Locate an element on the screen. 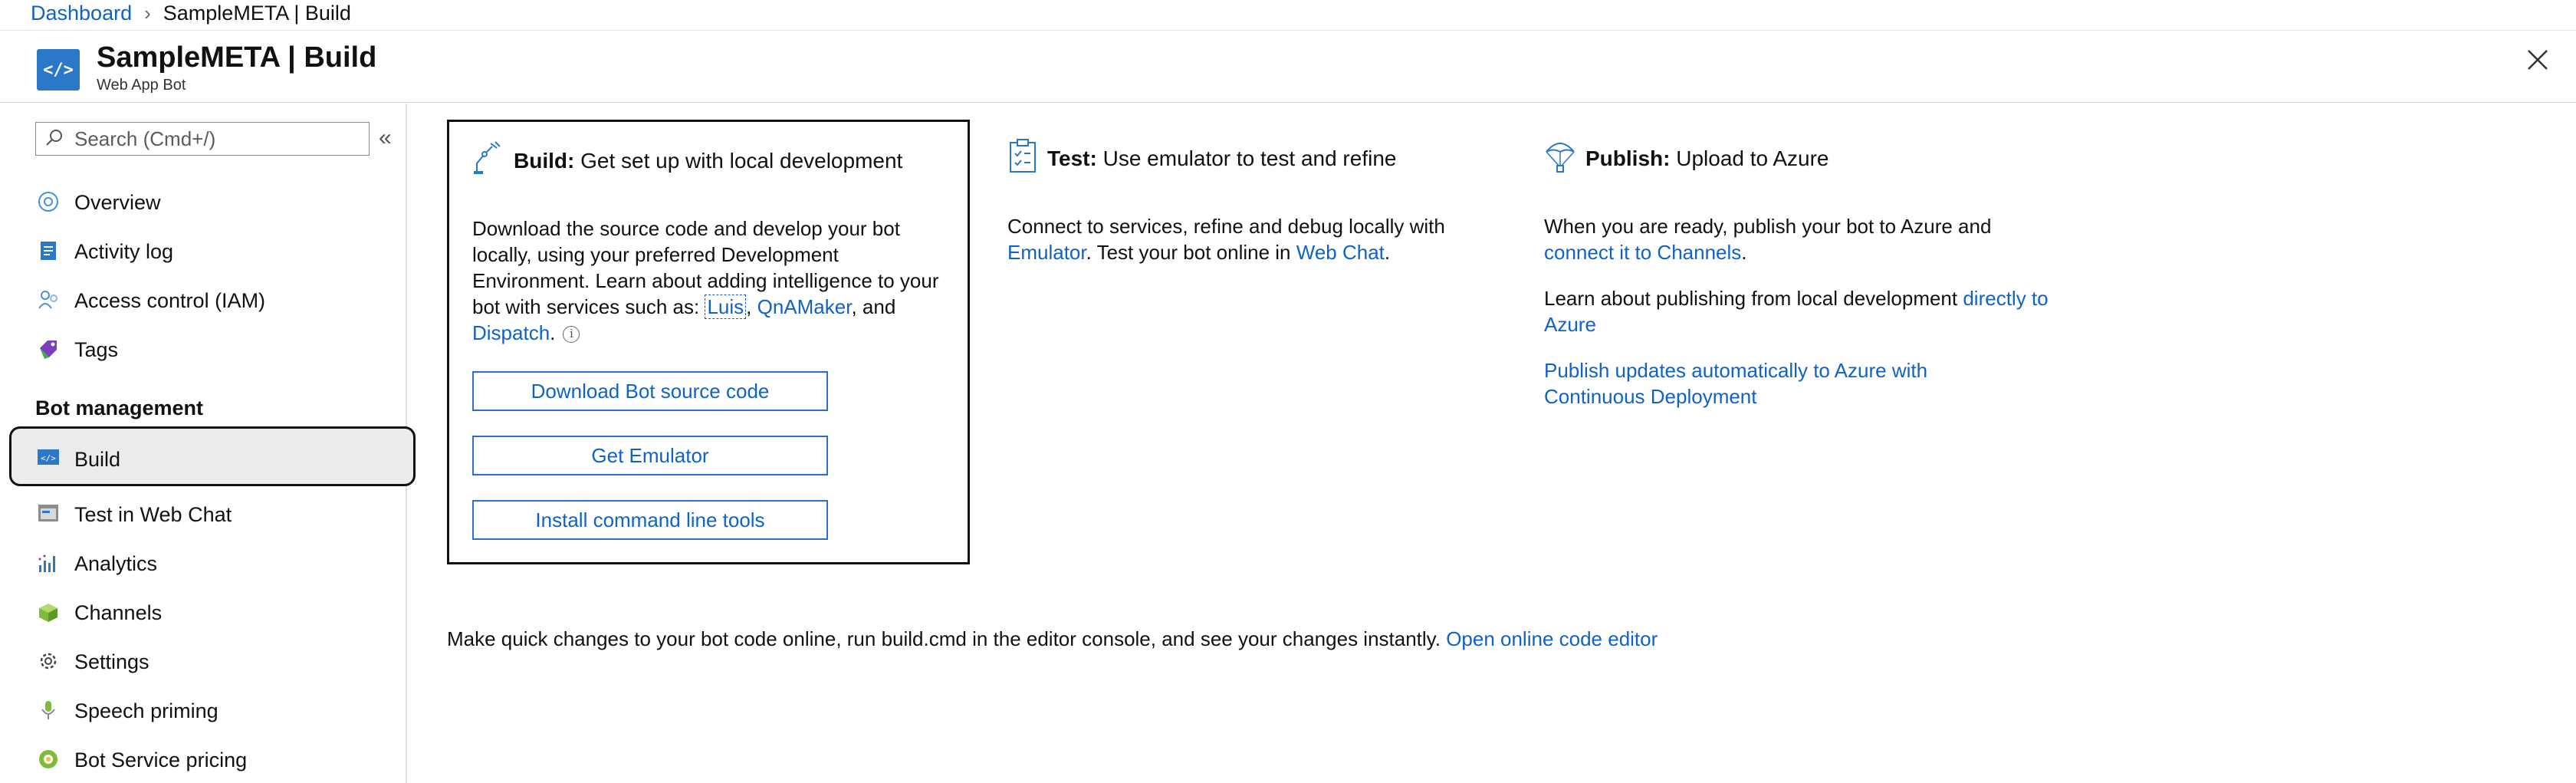 Image resolution: width=2576 pixels, height=783 pixels. channels-icon is located at coordinates (48, 611).